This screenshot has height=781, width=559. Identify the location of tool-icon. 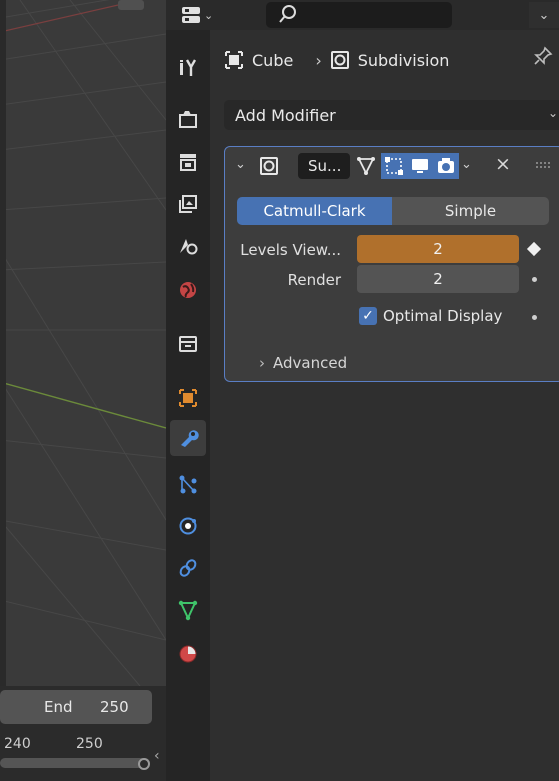
(188, 67).